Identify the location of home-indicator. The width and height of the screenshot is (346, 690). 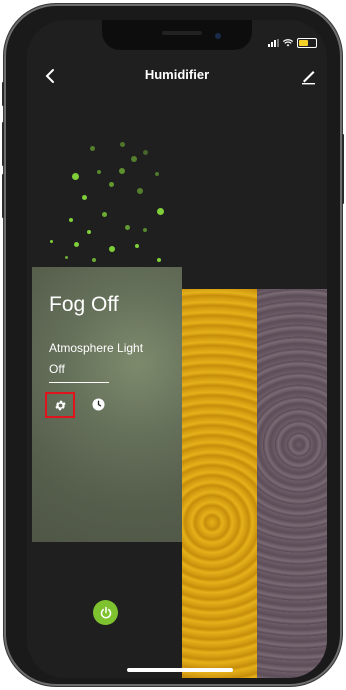
(180, 670).